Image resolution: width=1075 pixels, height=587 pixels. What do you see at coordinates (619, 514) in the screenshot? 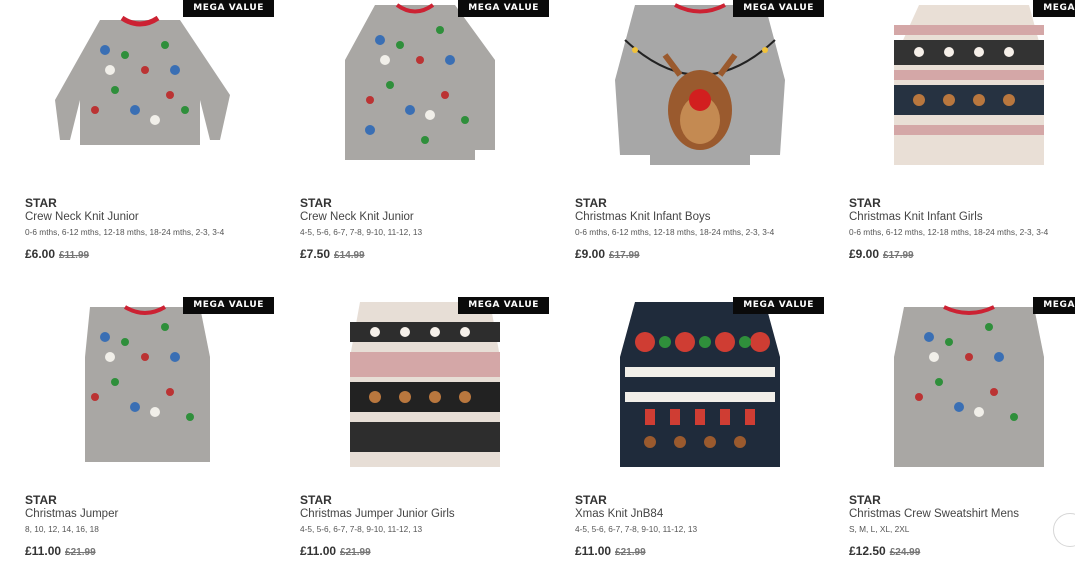
I see `product-title: Xmas Knit JnB84` at bounding box center [619, 514].